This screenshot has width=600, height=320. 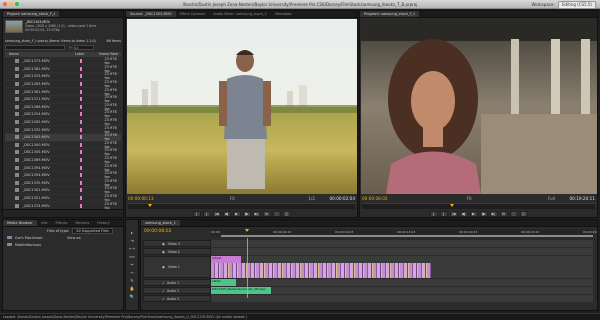 What do you see at coordinates (11, 4) in the screenshot?
I see `minimize-window-button` at bounding box center [11, 4].